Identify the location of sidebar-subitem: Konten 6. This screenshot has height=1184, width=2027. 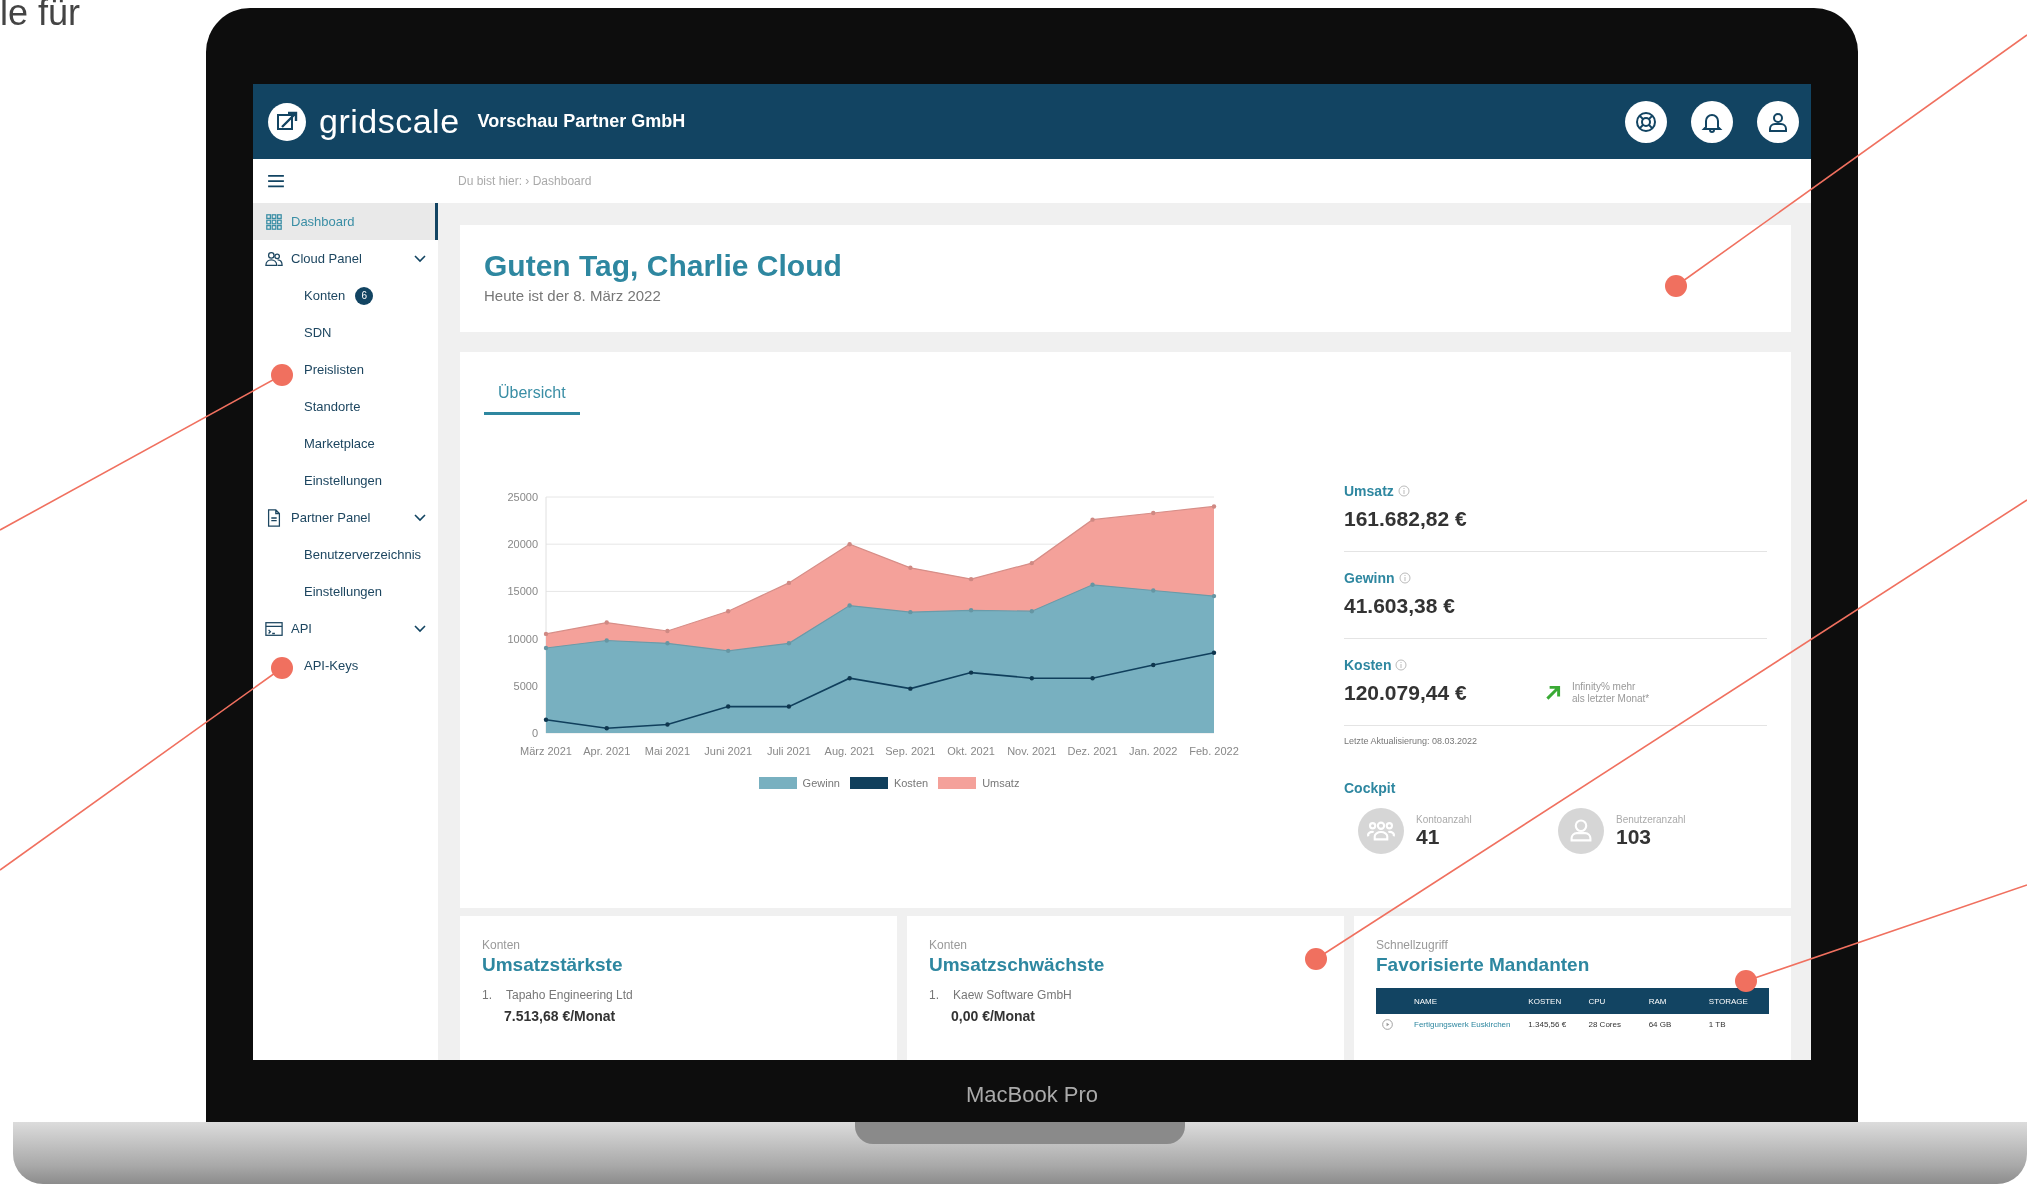
(345, 295).